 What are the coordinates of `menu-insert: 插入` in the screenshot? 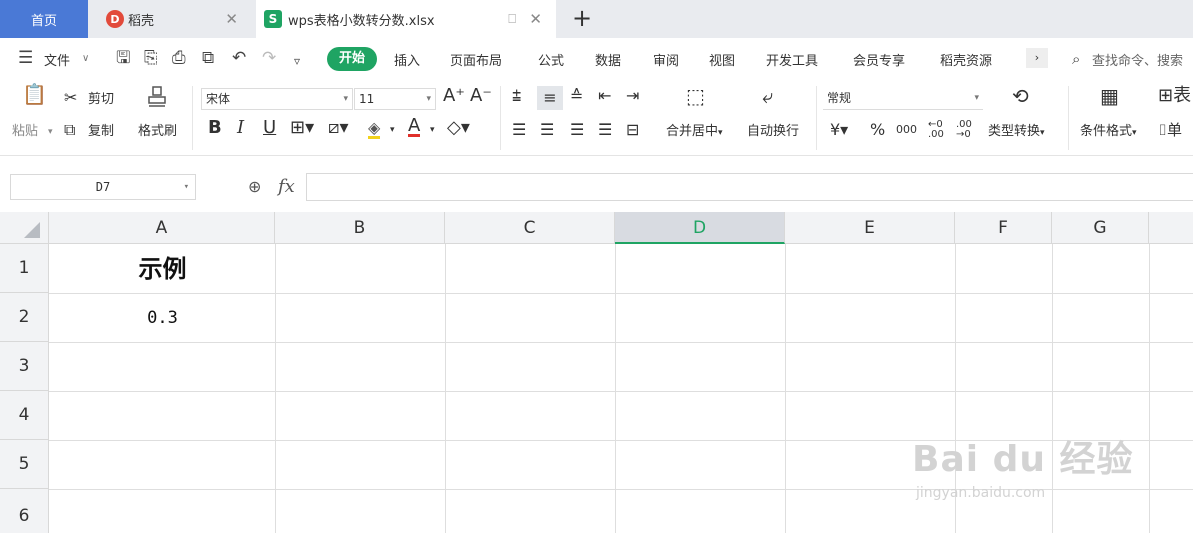 It's located at (407, 59).